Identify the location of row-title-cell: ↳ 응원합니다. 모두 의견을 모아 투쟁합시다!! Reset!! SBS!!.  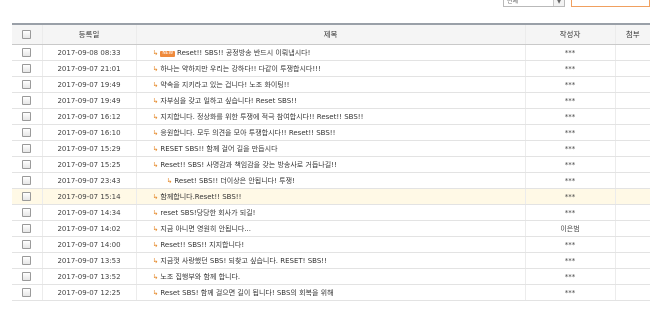
(330, 132).